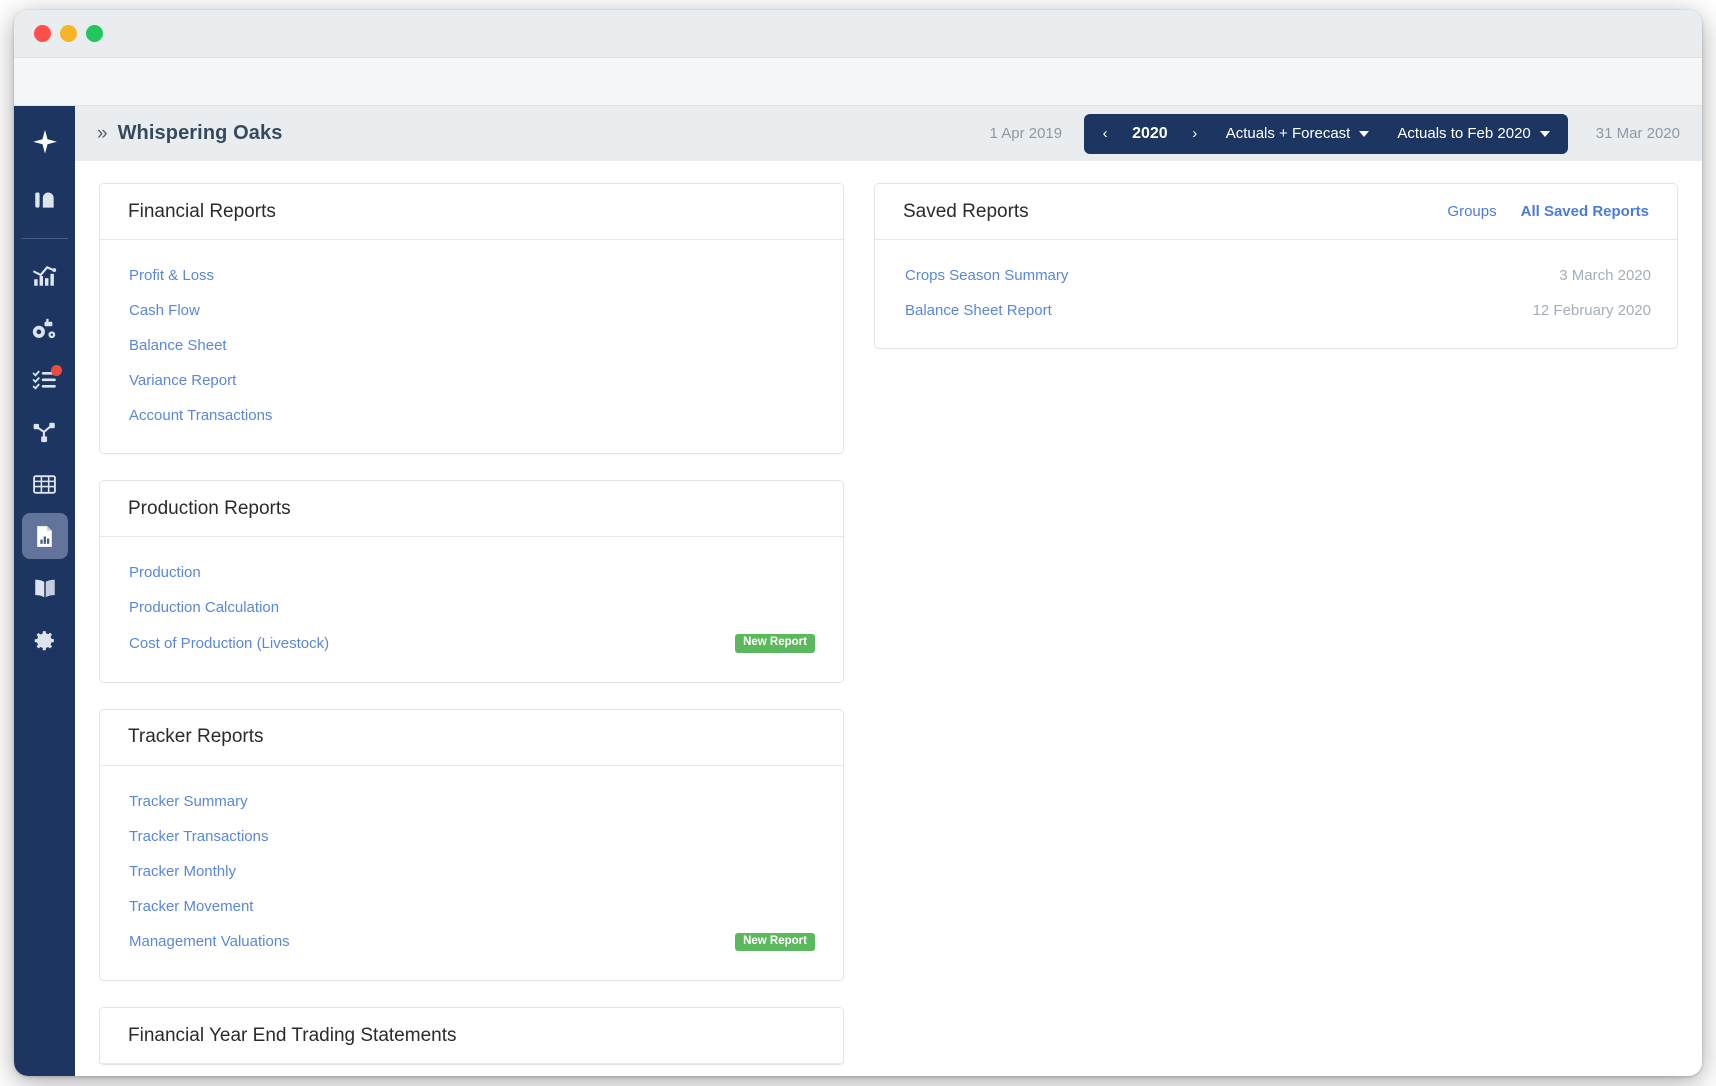 This screenshot has height=1086, width=1716. Describe the element at coordinates (1150, 134) in the screenshot. I see `current-year-label: 2020` at that location.